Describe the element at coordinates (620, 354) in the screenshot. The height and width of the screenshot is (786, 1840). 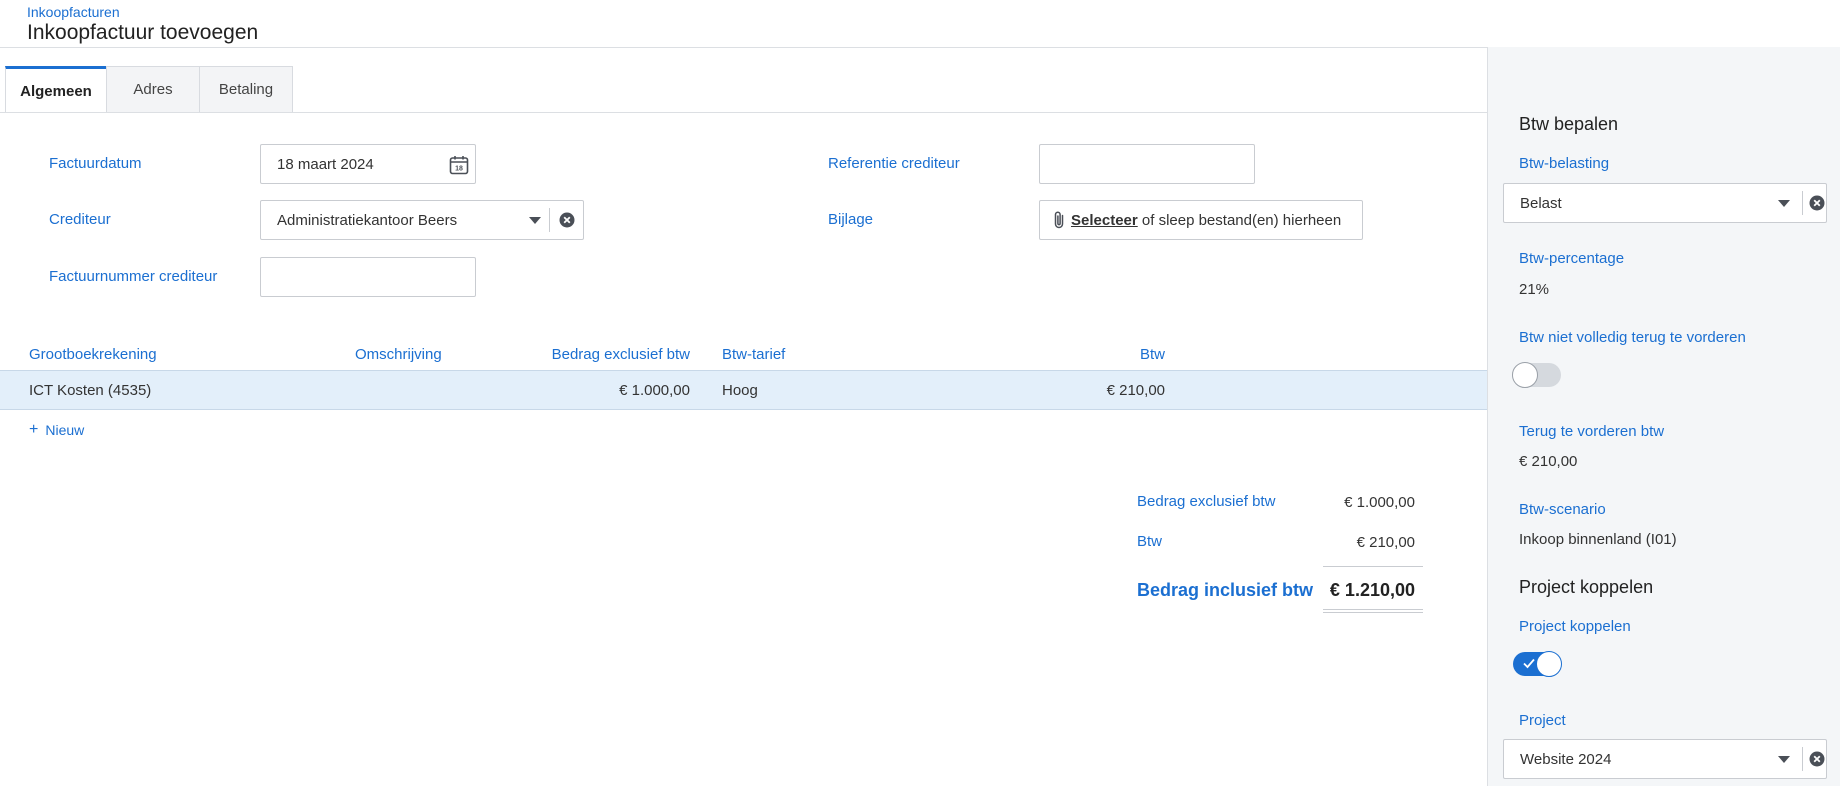
I see `col-bedrag: Bedrag exclusief btw` at that location.